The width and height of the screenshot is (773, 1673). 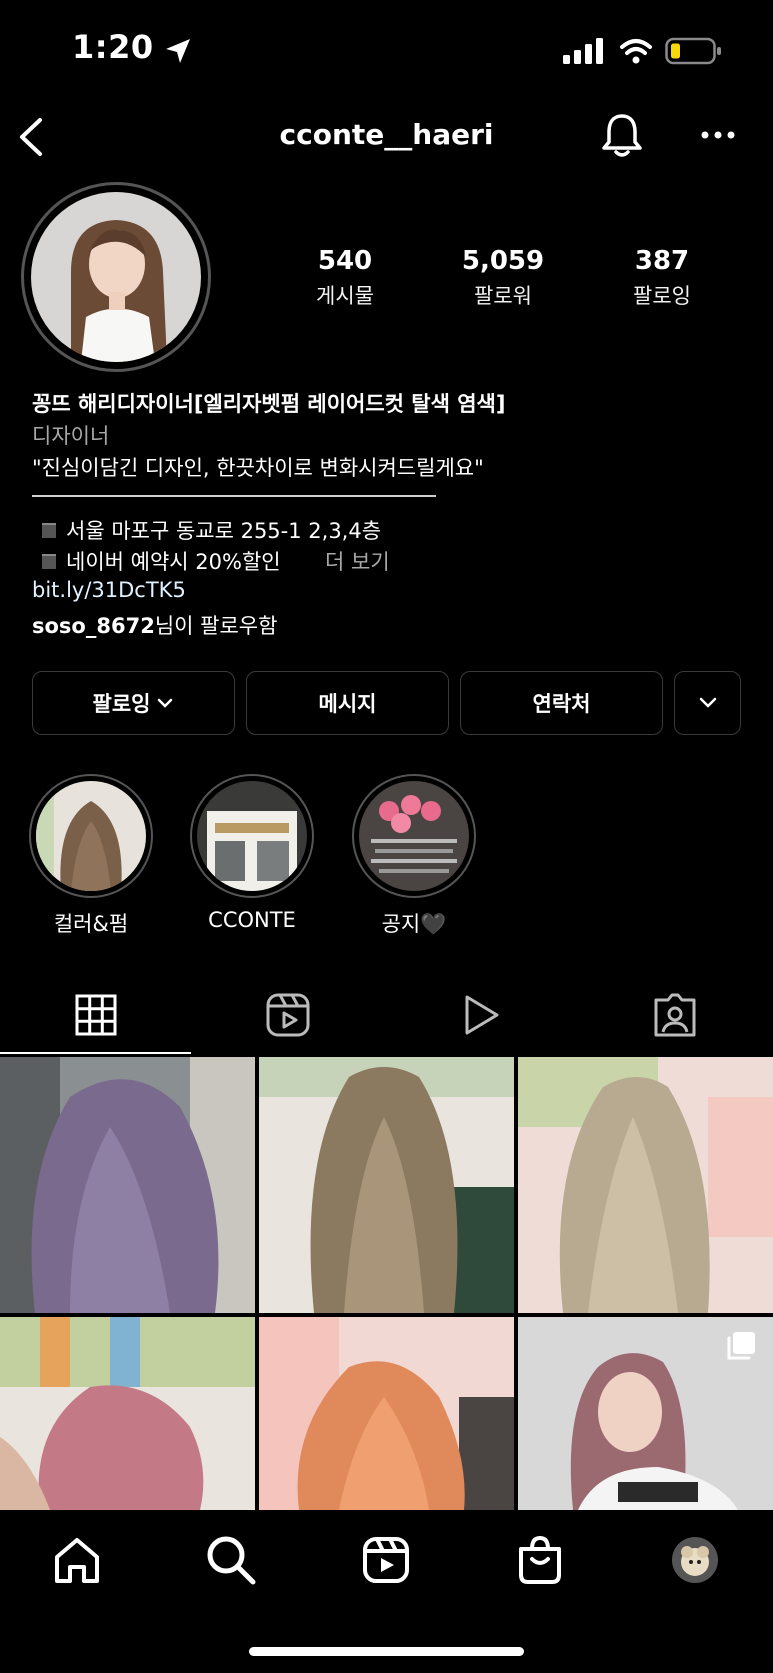 What do you see at coordinates (121, 704) in the screenshot?
I see `following-button-label: 팔로잉` at bounding box center [121, 704].